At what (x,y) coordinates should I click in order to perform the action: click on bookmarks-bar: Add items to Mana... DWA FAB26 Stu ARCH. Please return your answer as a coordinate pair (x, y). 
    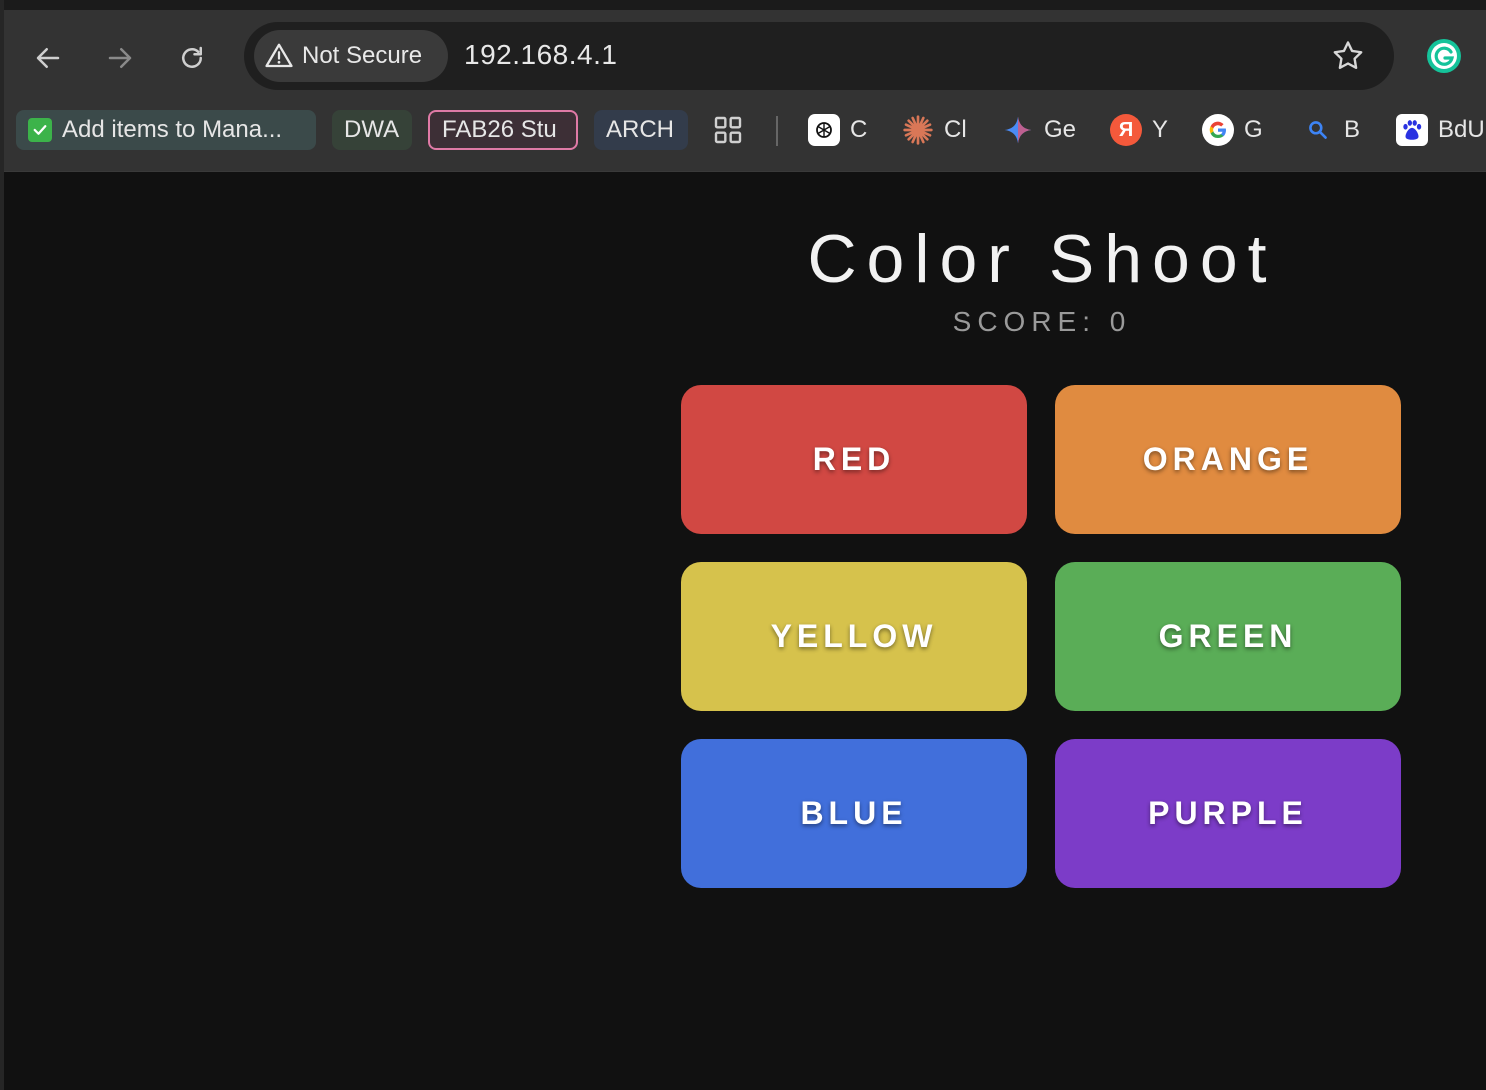
    Looking at the image, I should click on (745, 136).